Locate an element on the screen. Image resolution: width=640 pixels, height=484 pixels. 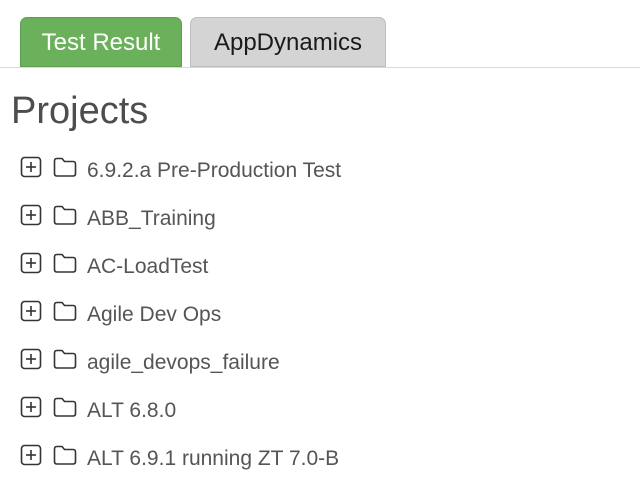
project-row: Agile Dev Ops is located at coordinates (320, 316).